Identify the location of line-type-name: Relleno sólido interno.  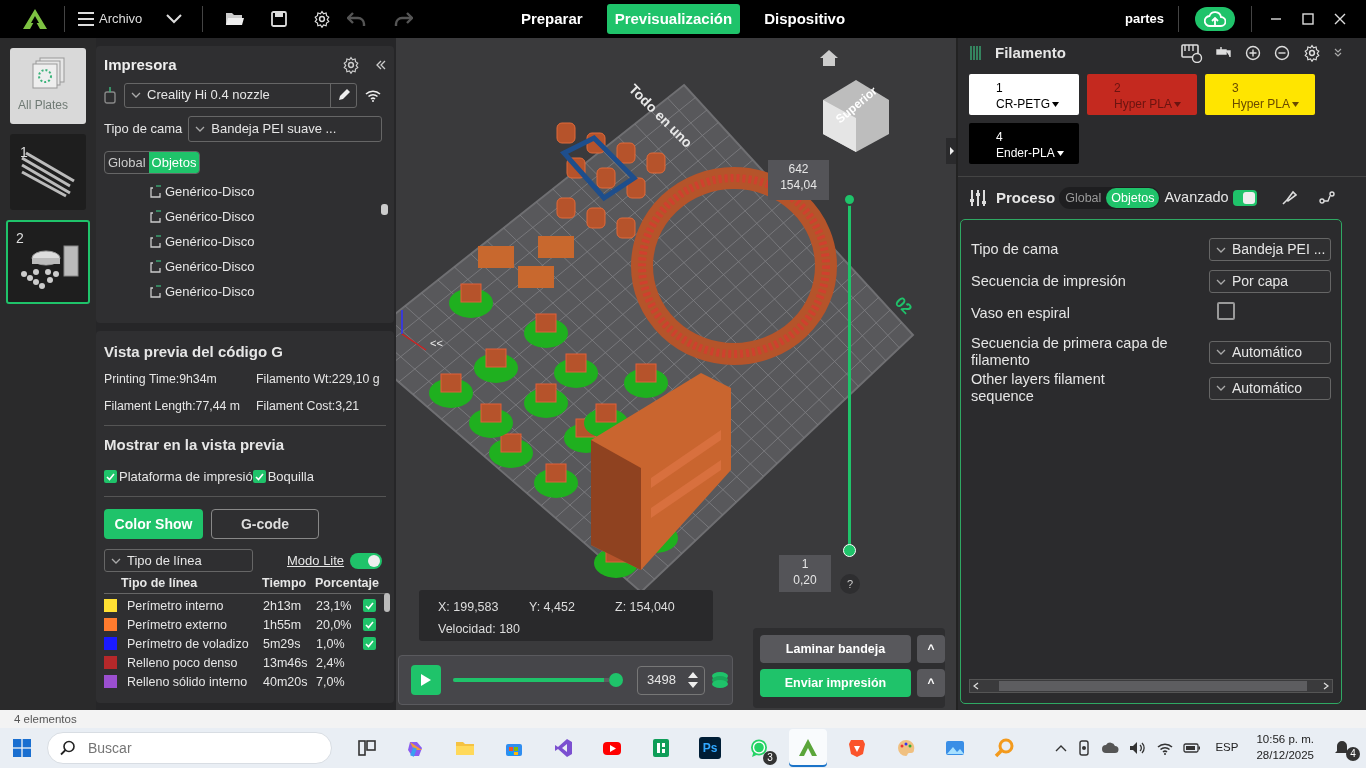
(187, 682).